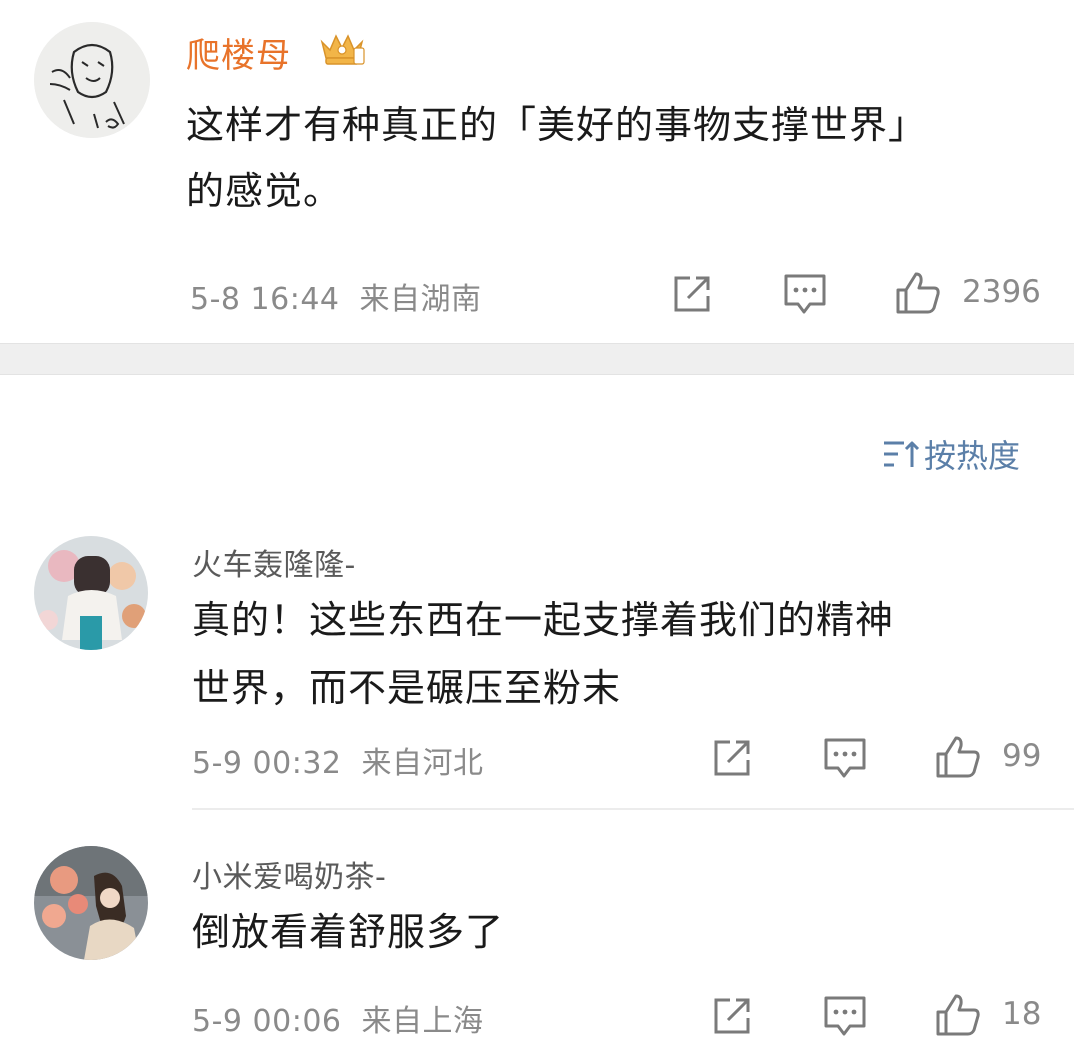 The width and height of the screenshot is (1074, 1053). What do you see at coordinates (902, 454) in the screenshot?
I see `sort-icon` at bounding box center [902, 454].